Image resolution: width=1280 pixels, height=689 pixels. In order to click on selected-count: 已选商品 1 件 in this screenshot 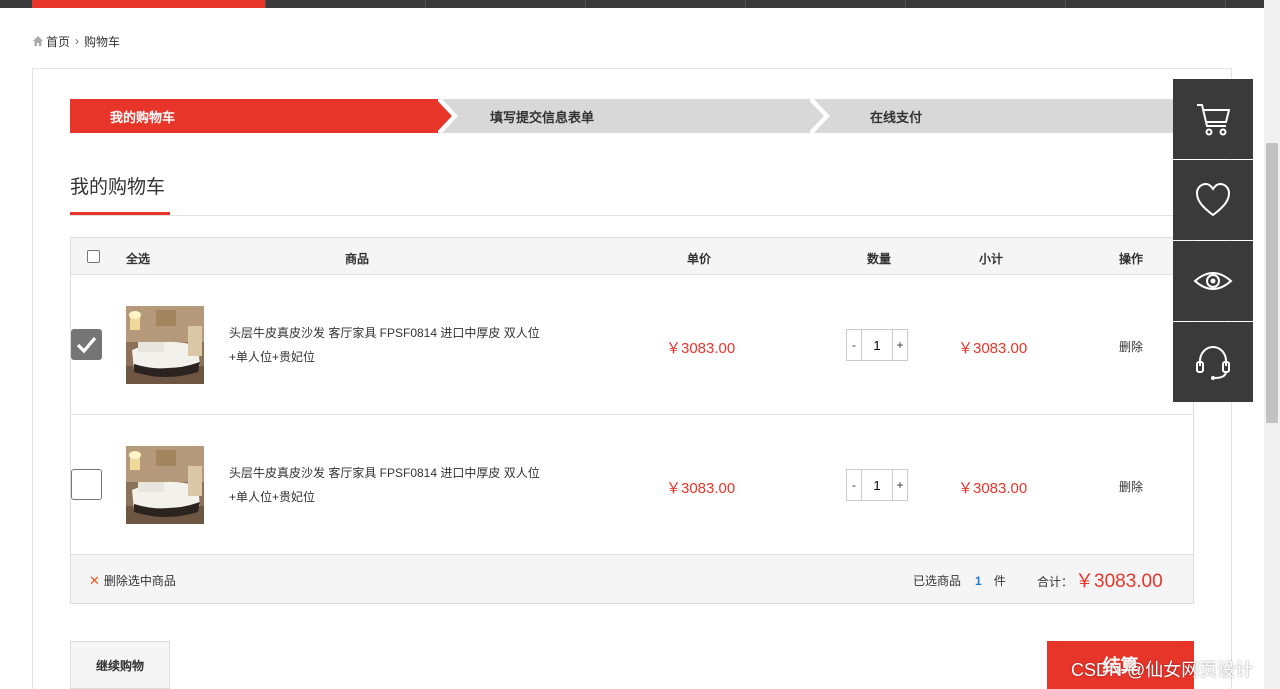, I will do `click(959, 580)`.